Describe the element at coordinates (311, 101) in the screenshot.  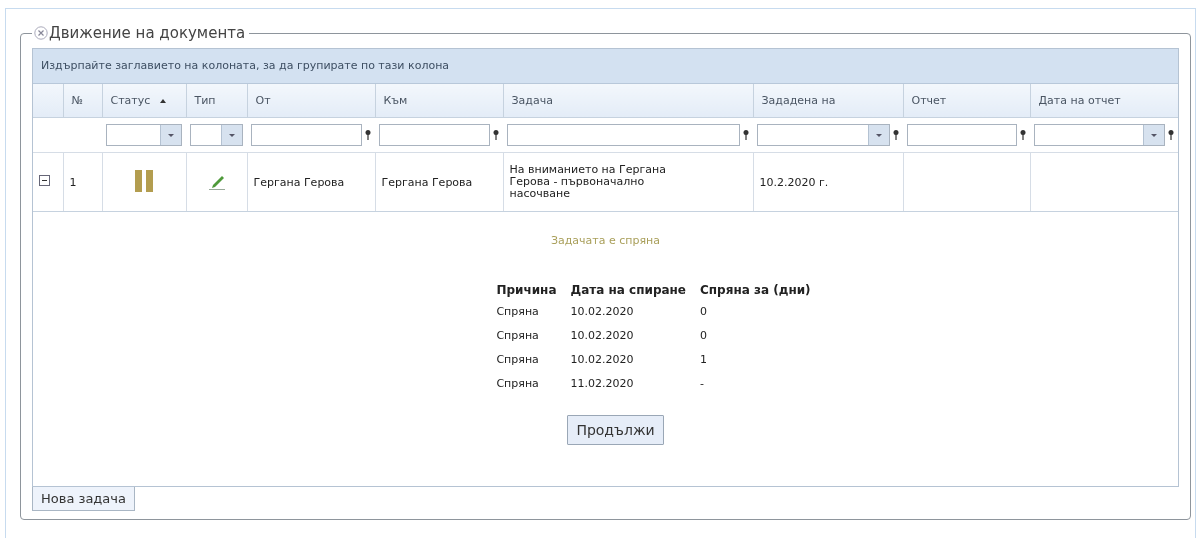
I see `column-header: От` at that location.